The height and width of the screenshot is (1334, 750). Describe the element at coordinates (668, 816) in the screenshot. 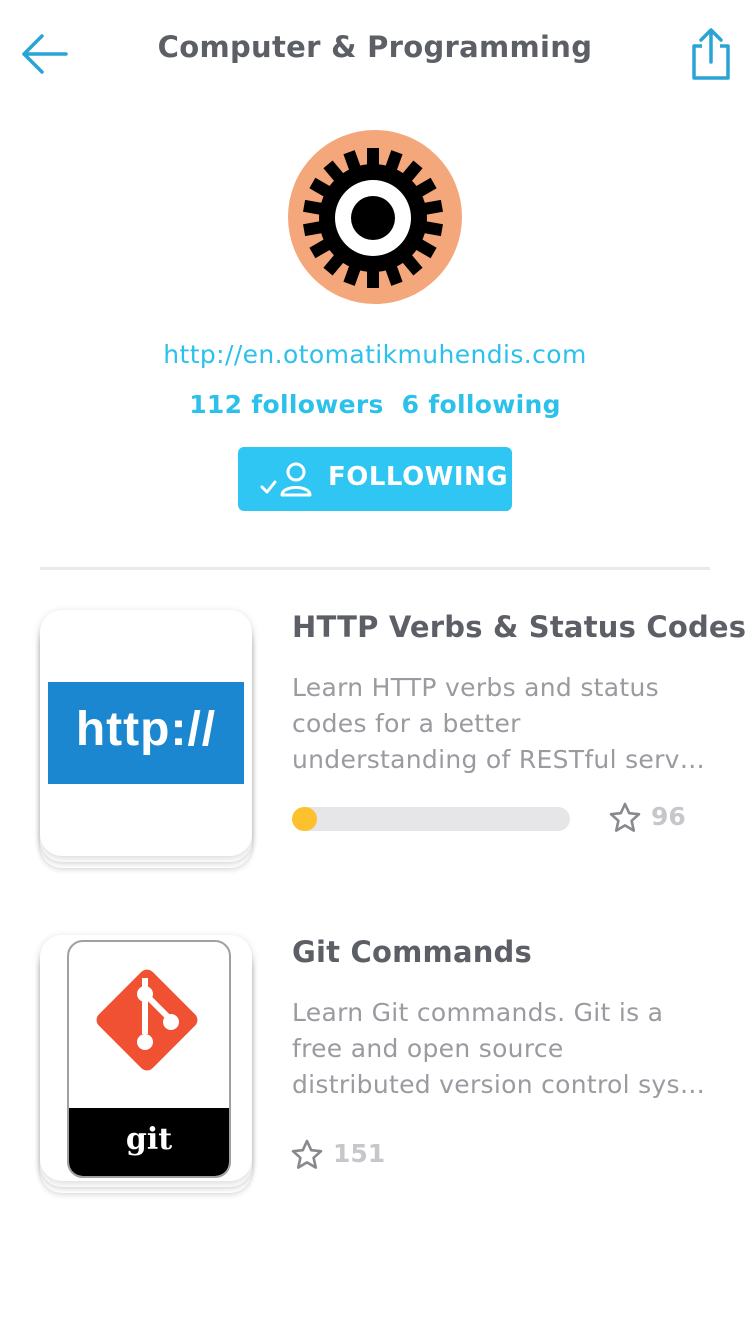

I see `star-count: 96` at that location.